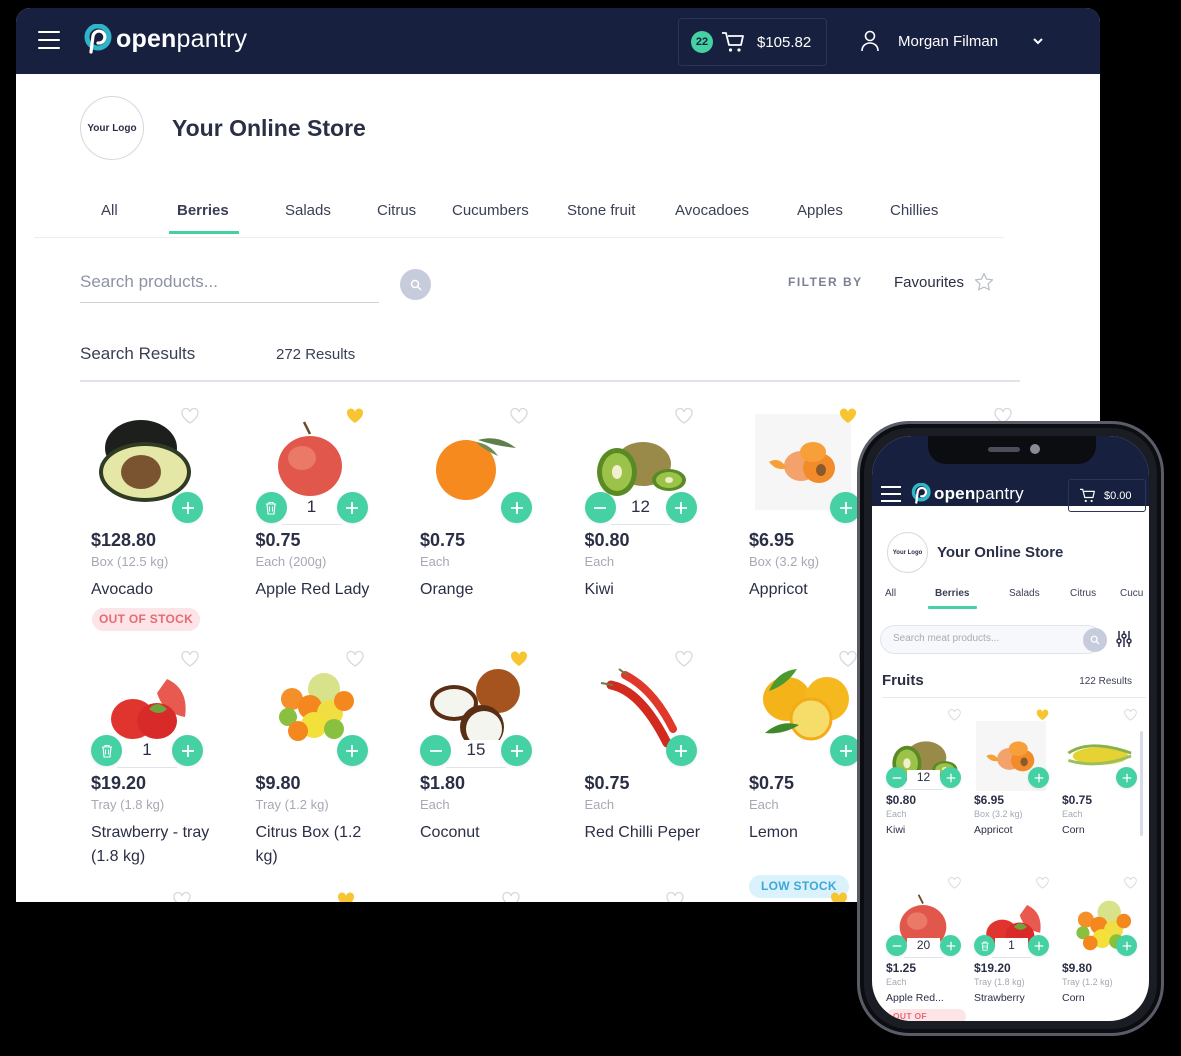 The image size is (1181, 1056). What do you see at coordinates (151, 590) in the screenshot?
I see `product-name: Avocado` at bounding box center [151, 590].